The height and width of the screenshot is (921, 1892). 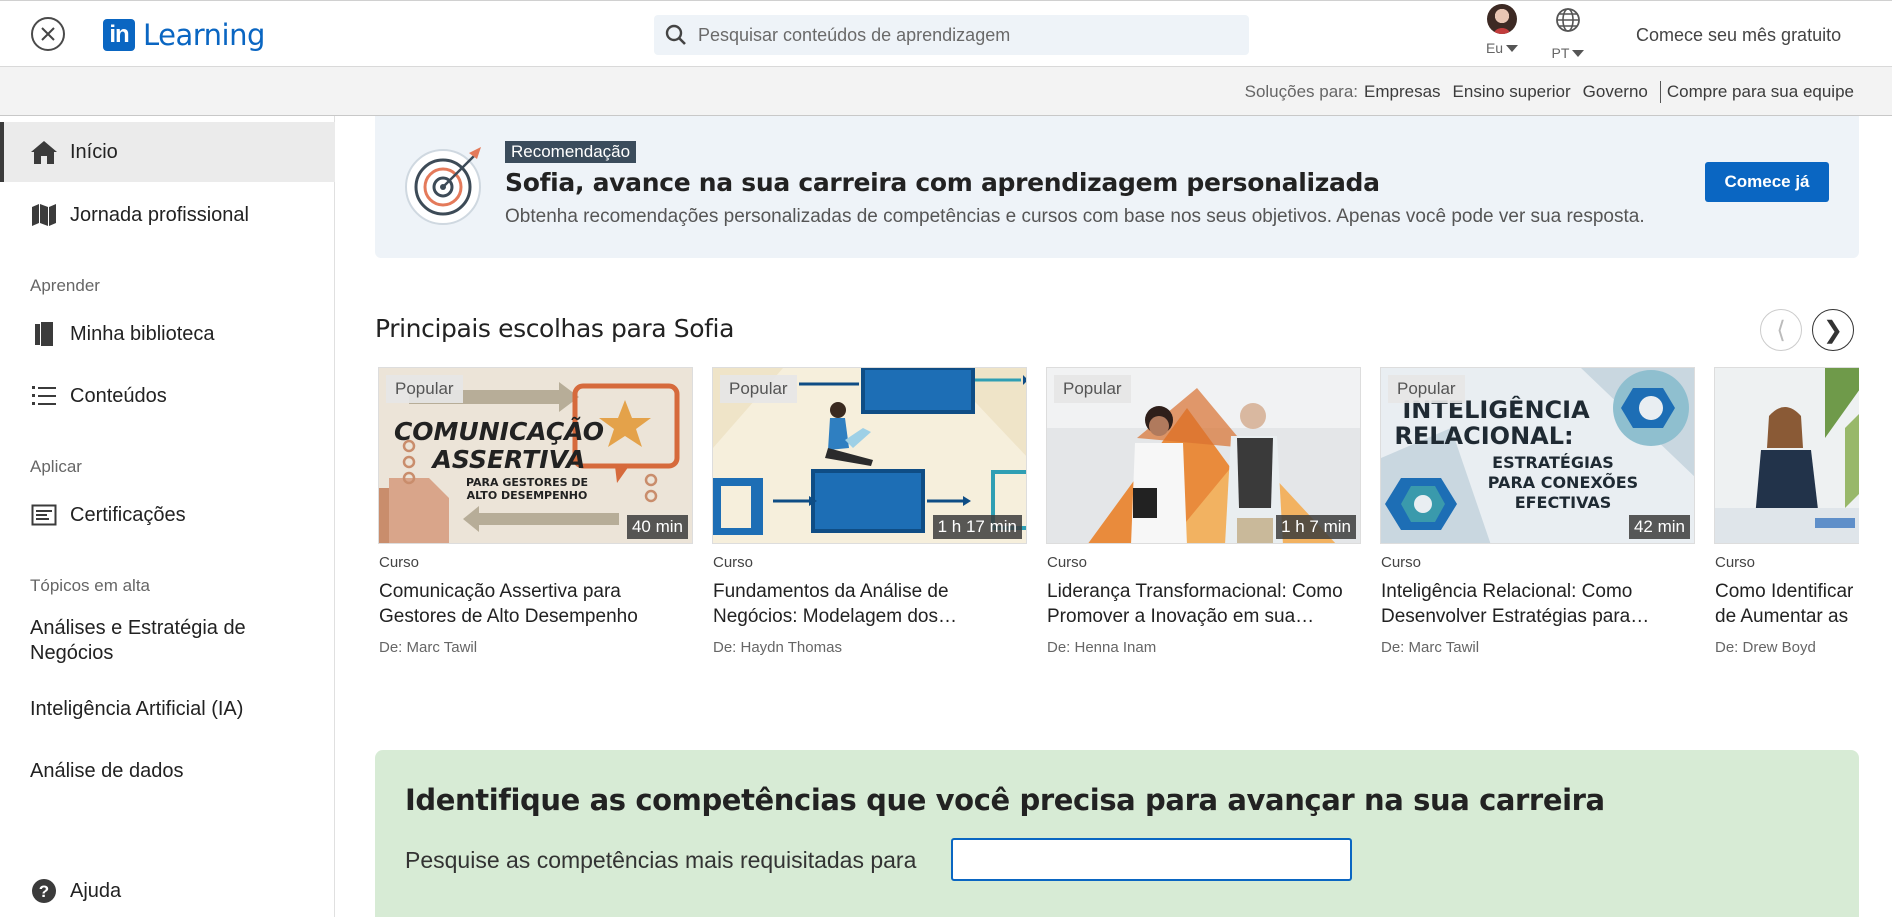 I want to click on carousel-prev-button: ⟨, so click(x=1781, y=330).